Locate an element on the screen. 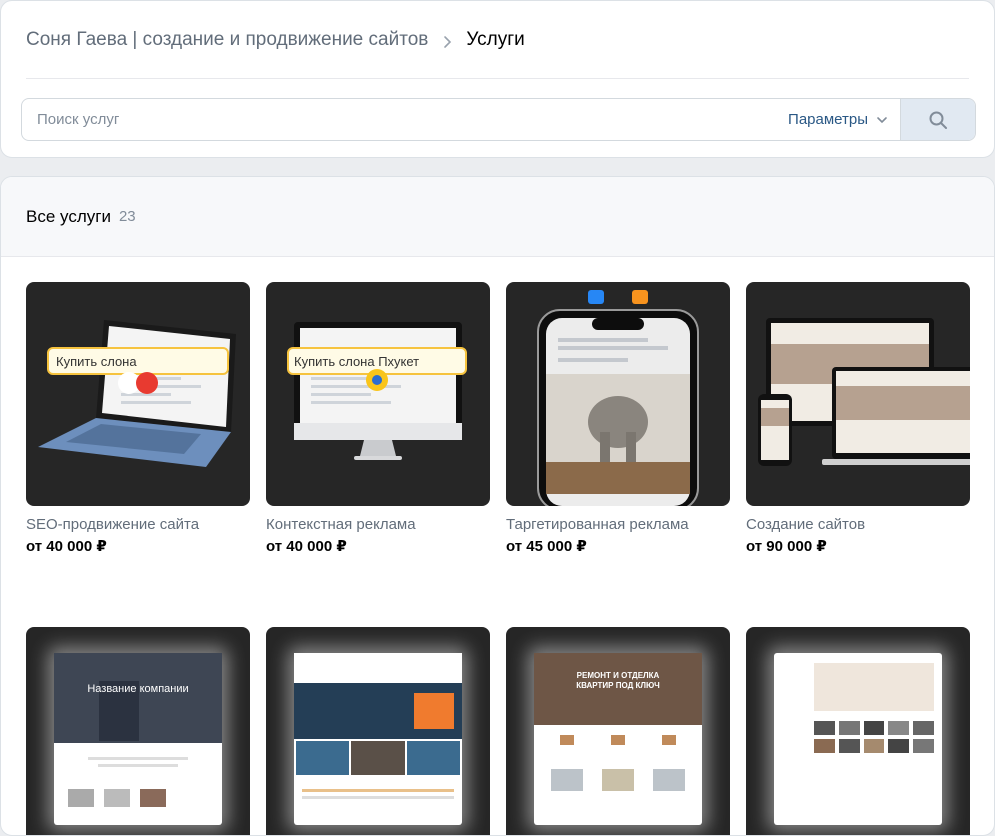 This screenshot has height=836, width=995. service-price: от 45 000 ₽ is located at coordinates (546, 546).